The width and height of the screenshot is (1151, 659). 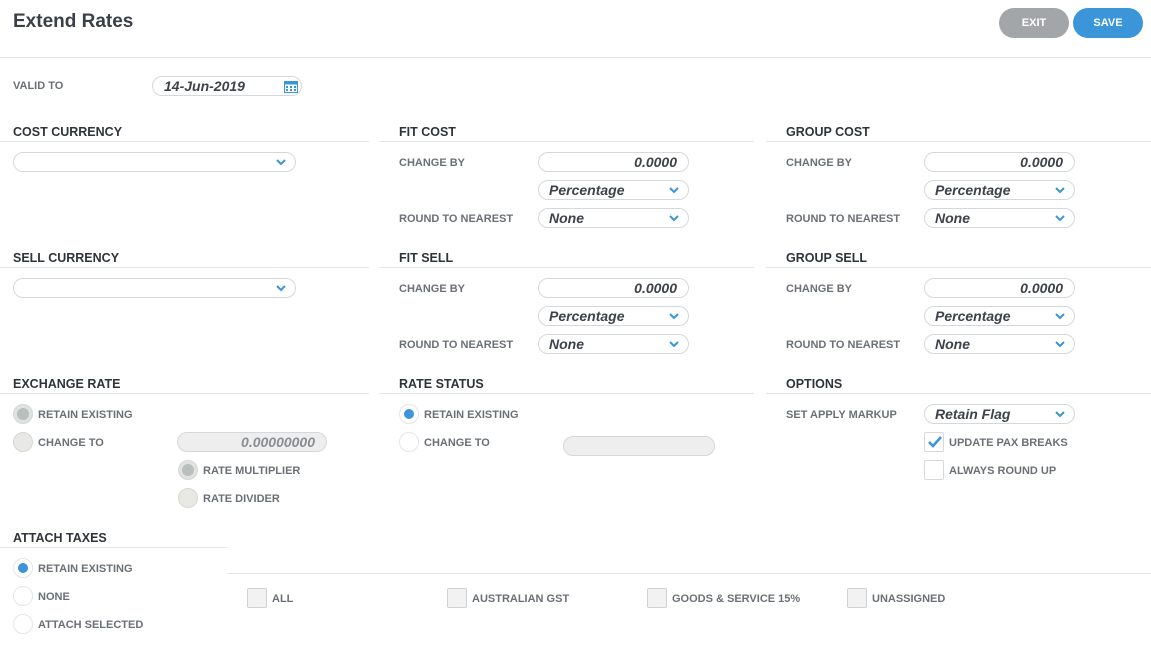 What do you see at coordinates (54, 597) in the screenshot?
I see `taxes-none-label: NONE` at bounding box center [54, 597].